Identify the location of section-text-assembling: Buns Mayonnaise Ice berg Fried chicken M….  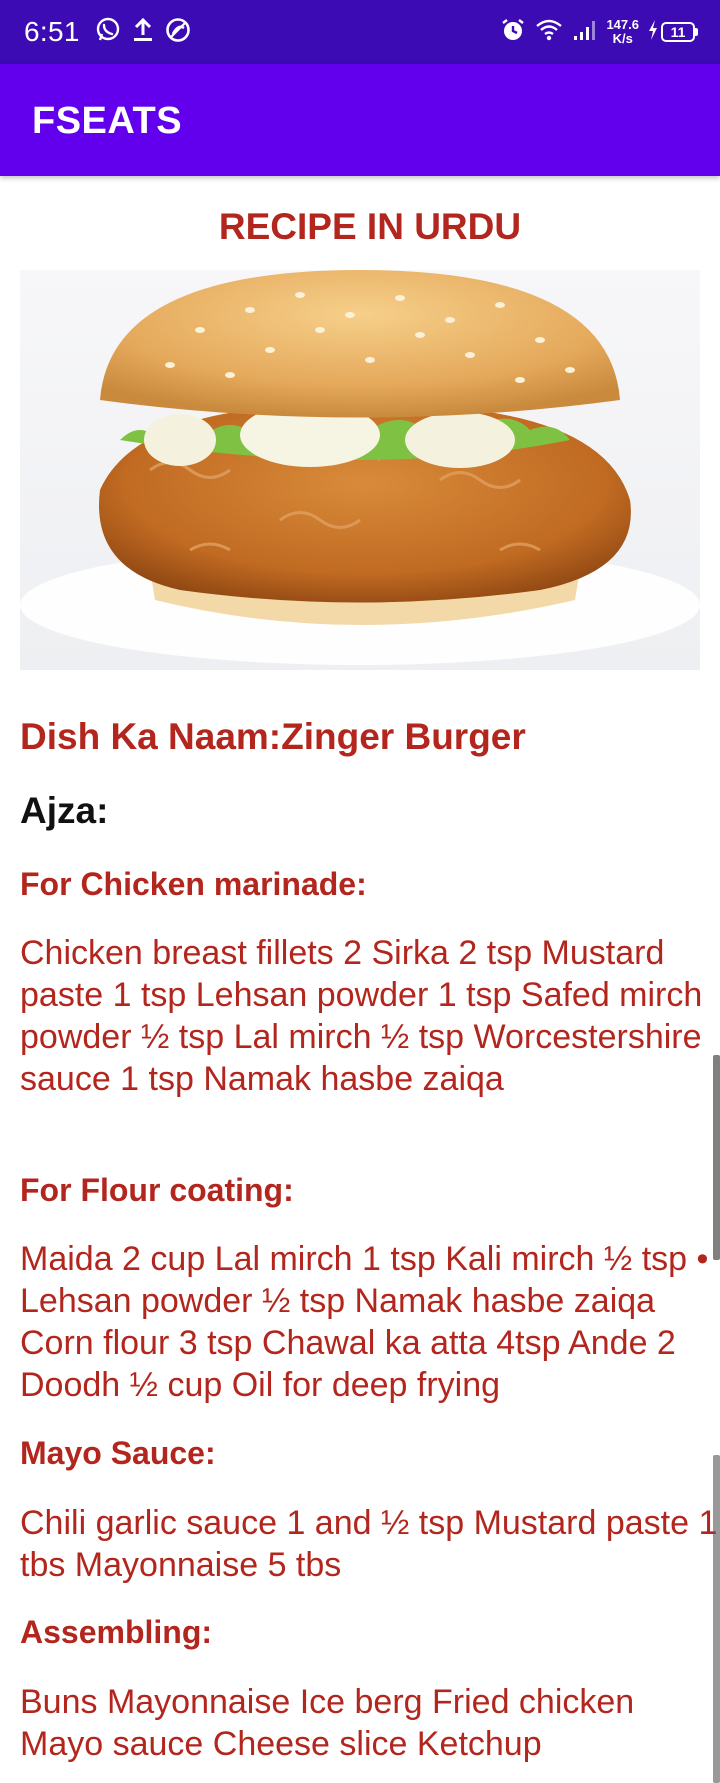
(327, 1723).